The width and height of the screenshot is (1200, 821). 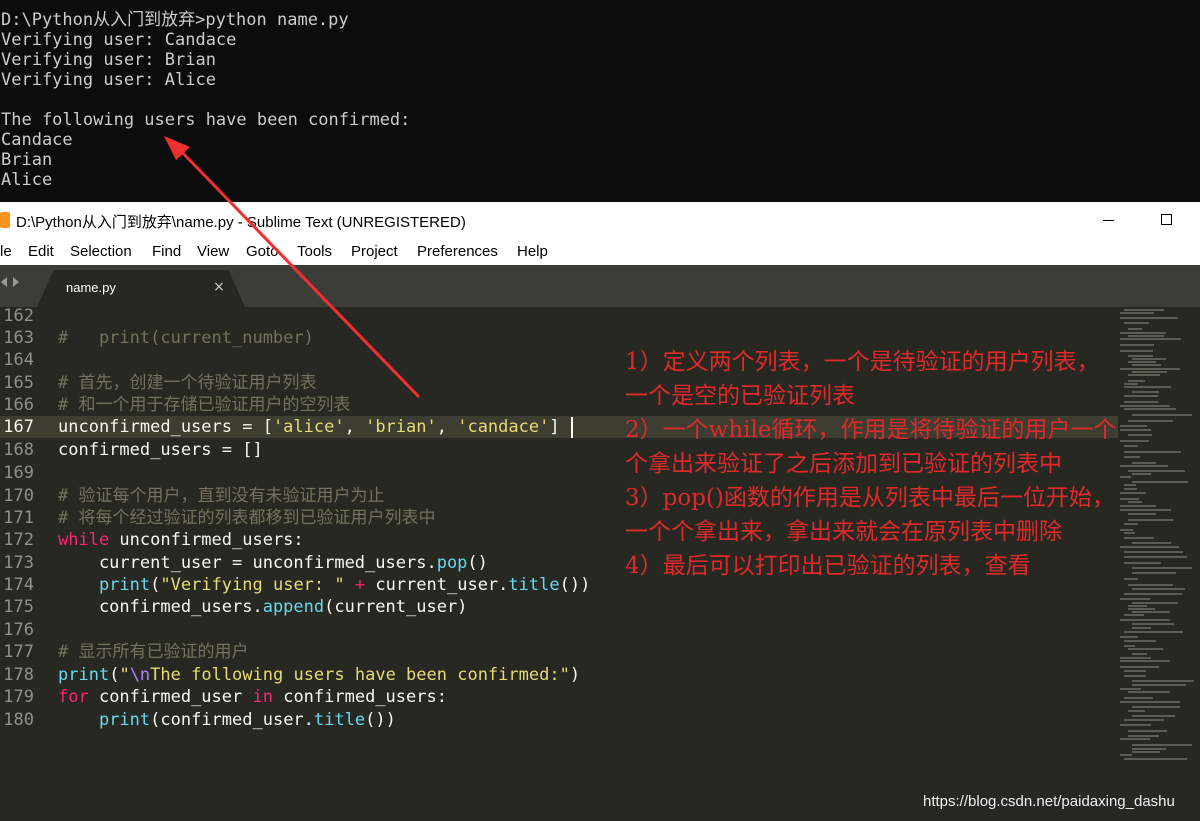 I want to click on arrow-shaft, so click(x=298, y=272).